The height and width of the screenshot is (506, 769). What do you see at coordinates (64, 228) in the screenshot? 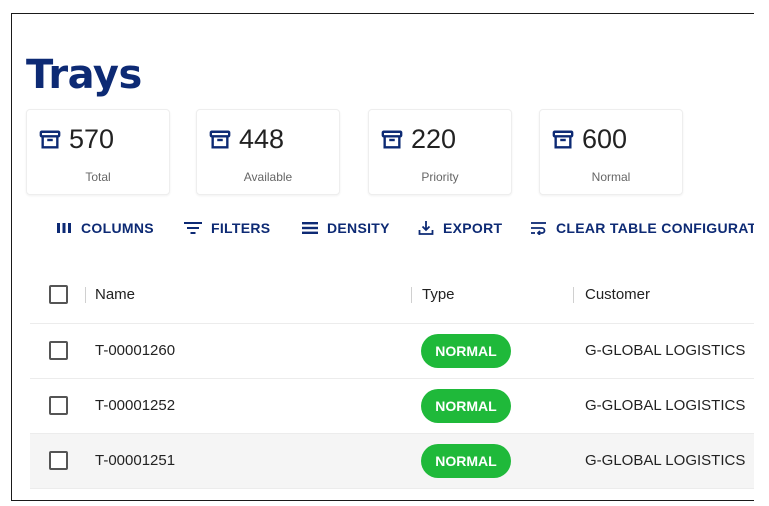
I see `columns-icon` at bounding box center [64, 228].